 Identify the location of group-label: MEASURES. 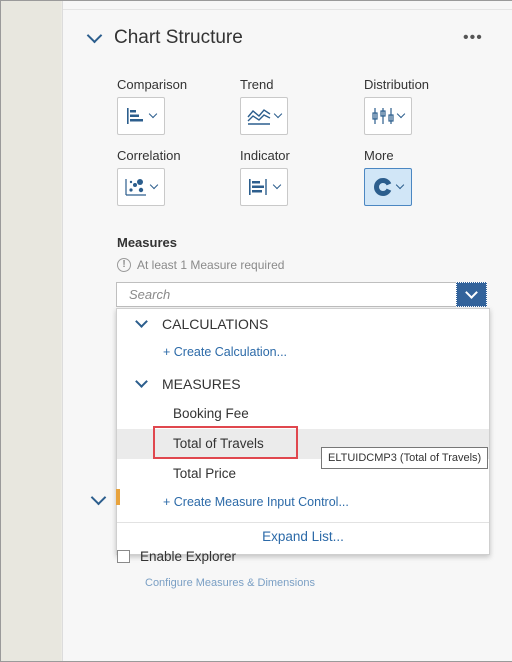
(201, 384).